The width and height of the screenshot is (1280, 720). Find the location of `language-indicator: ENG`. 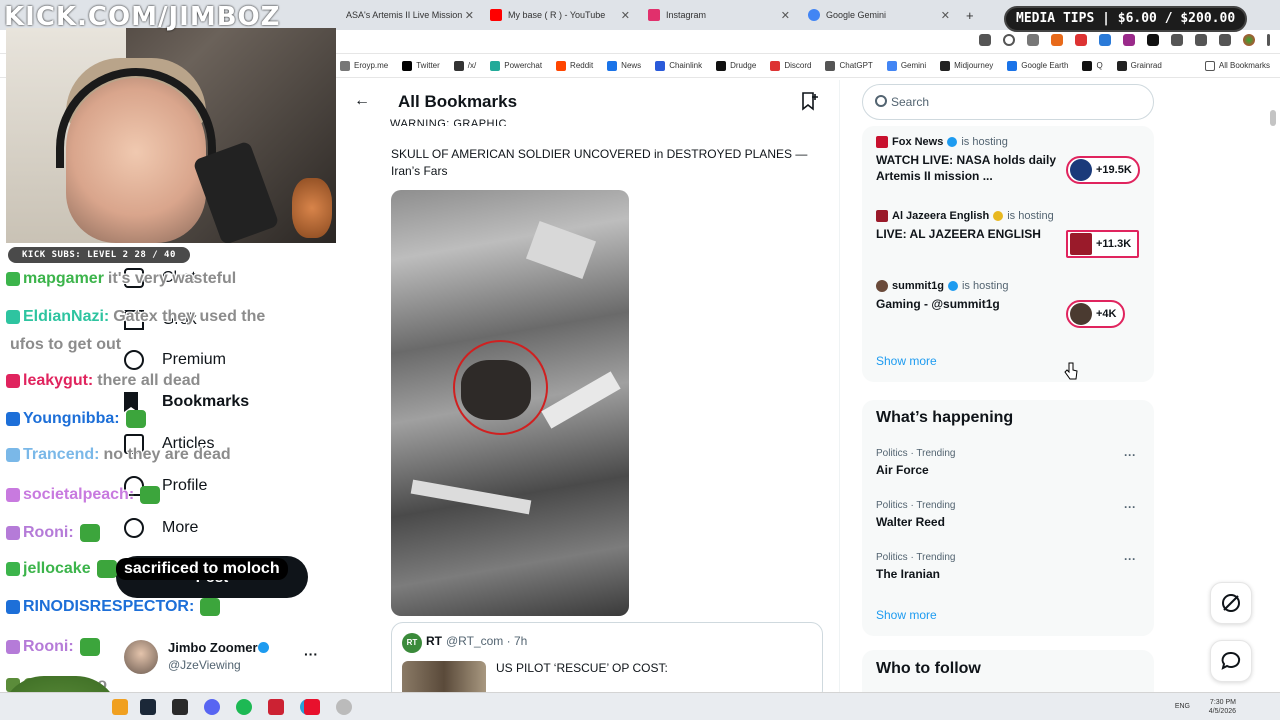

language-indicator: ENG is located at coordinates (1182, 706).